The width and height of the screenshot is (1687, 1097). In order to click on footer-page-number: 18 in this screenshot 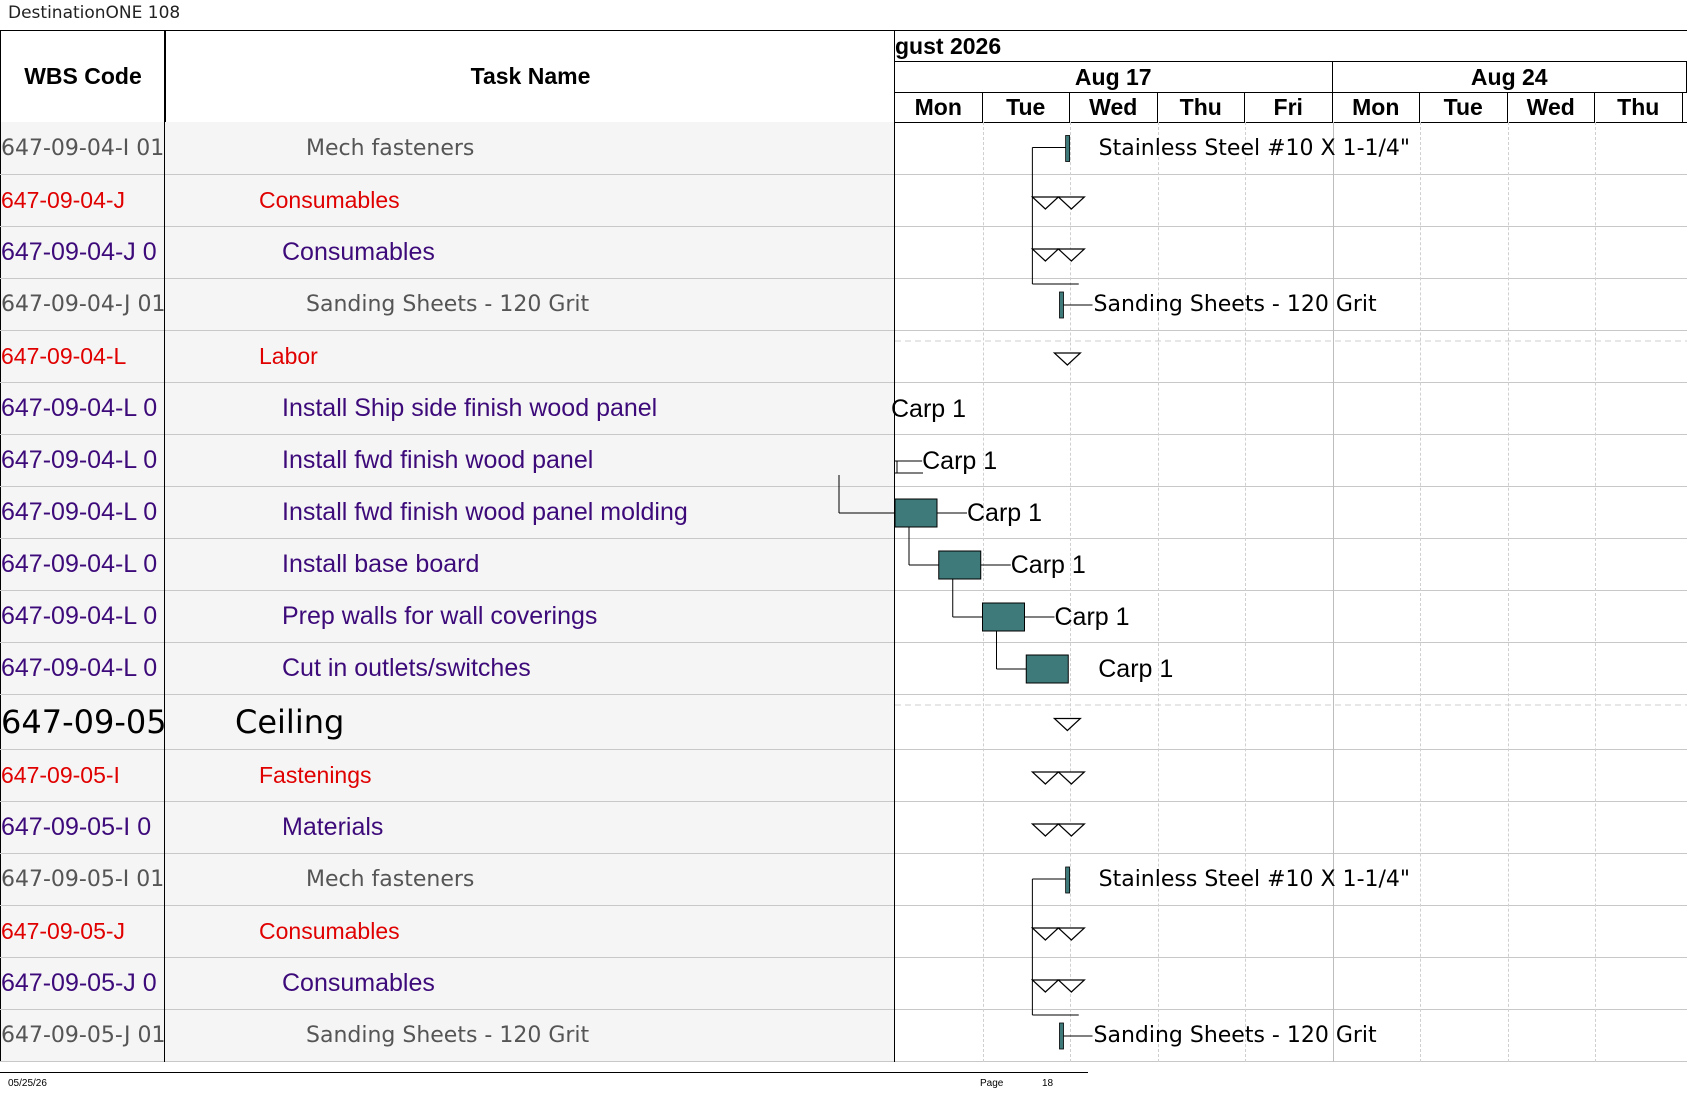, I will do `click(1048, 1083)`.